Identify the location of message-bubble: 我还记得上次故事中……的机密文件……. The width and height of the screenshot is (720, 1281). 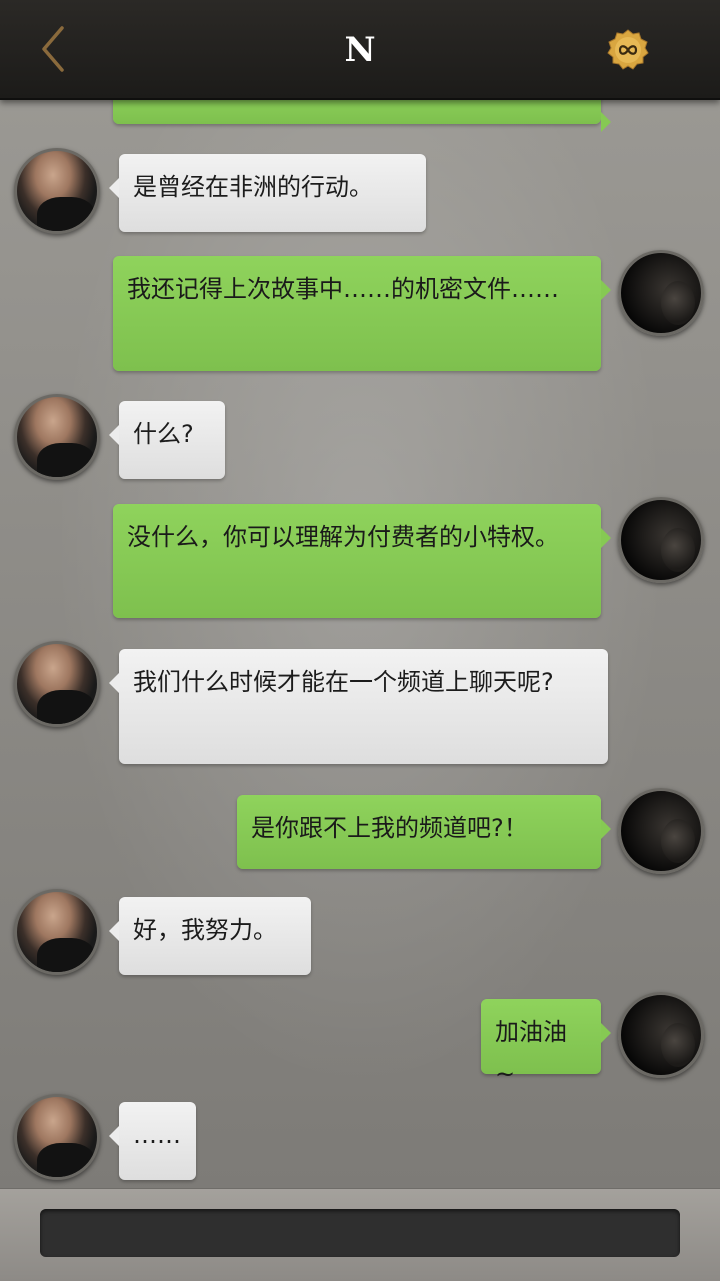
(362, 313).